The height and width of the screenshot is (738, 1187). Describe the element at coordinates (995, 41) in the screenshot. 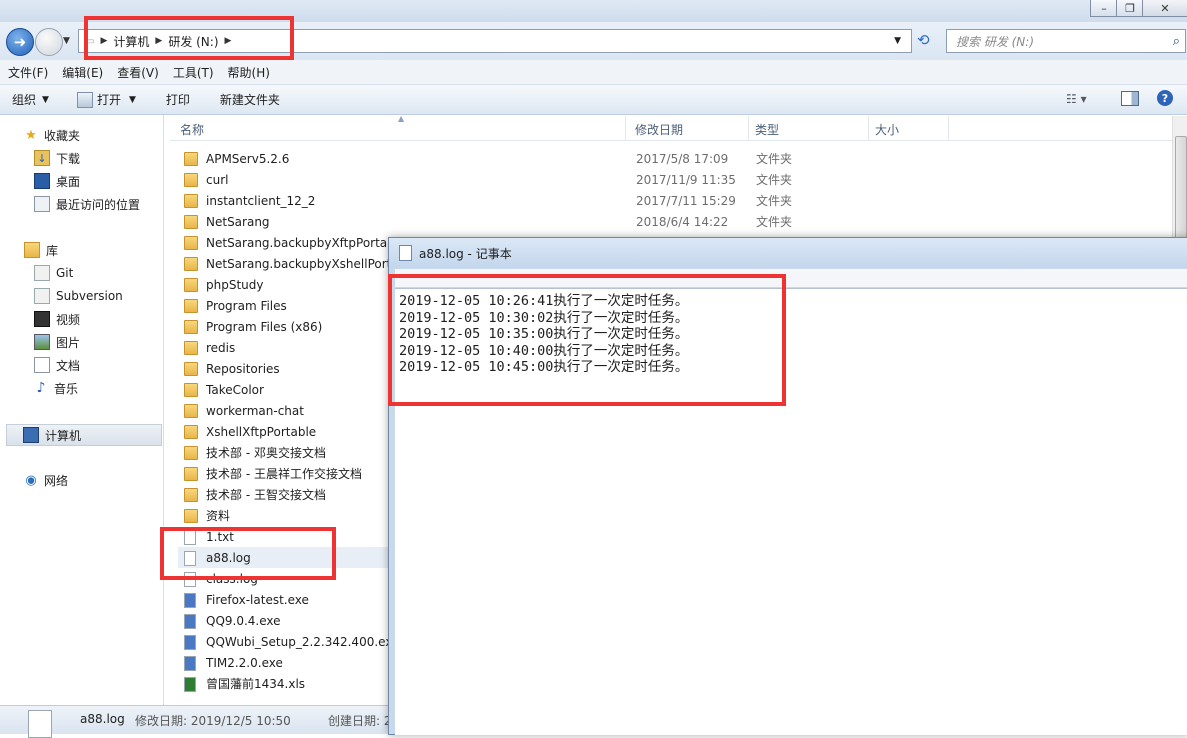

I see `search-placeholder: 搜索 研发 (N:)` at that location.